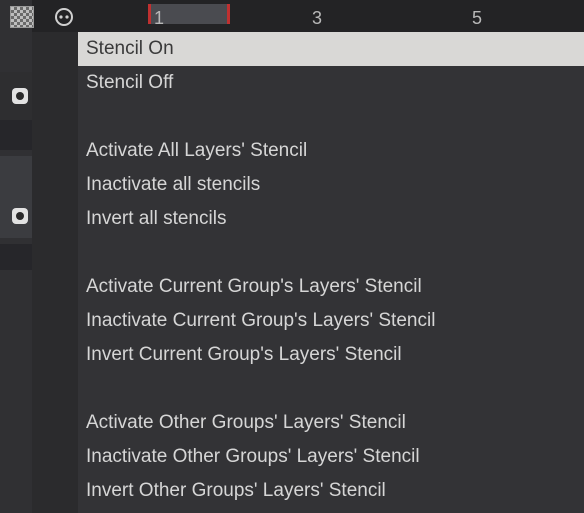  I want to click on menu-item-stencil-off: Stencil Off, so click(331, 83).